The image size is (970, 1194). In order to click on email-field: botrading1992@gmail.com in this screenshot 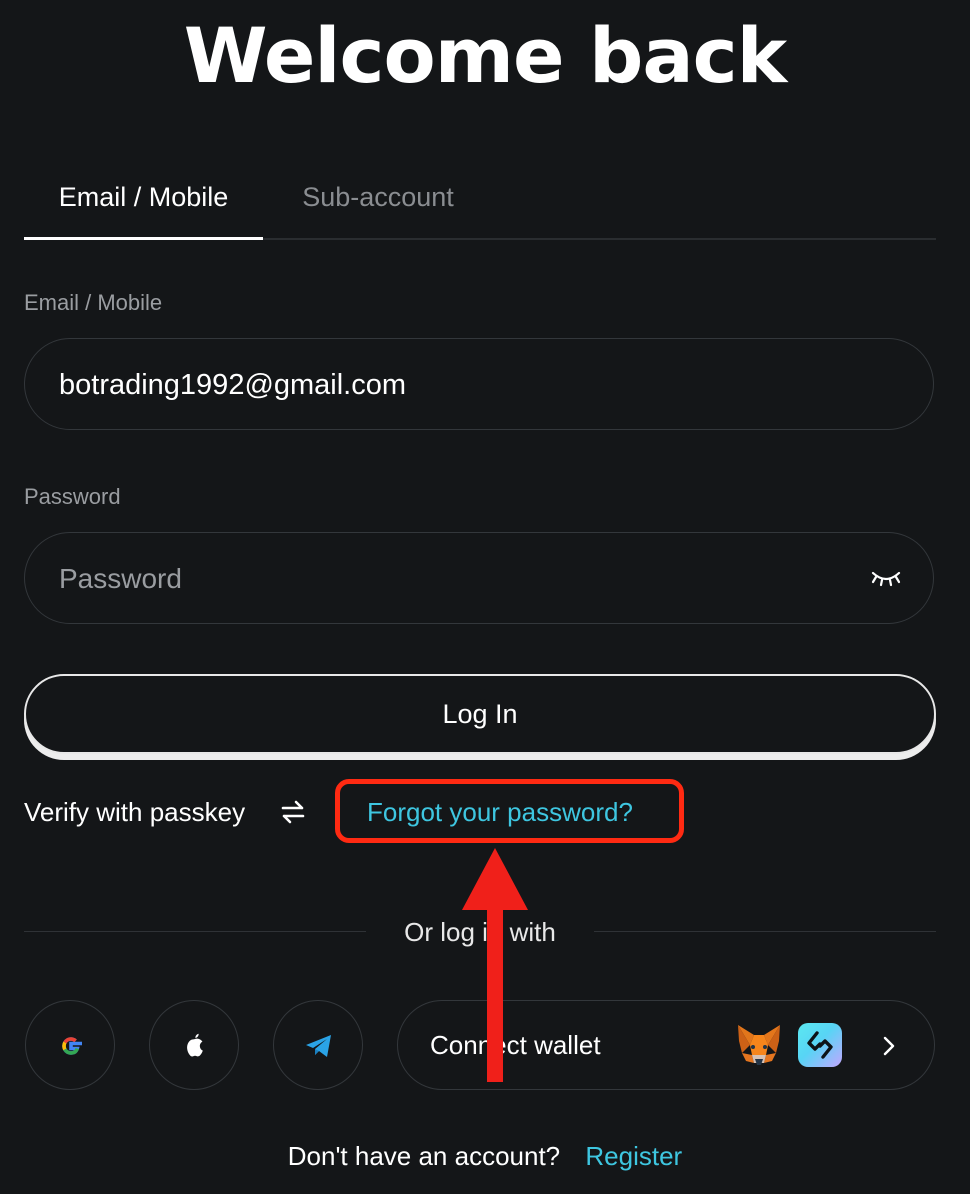, I will do `click(479, 384)`.